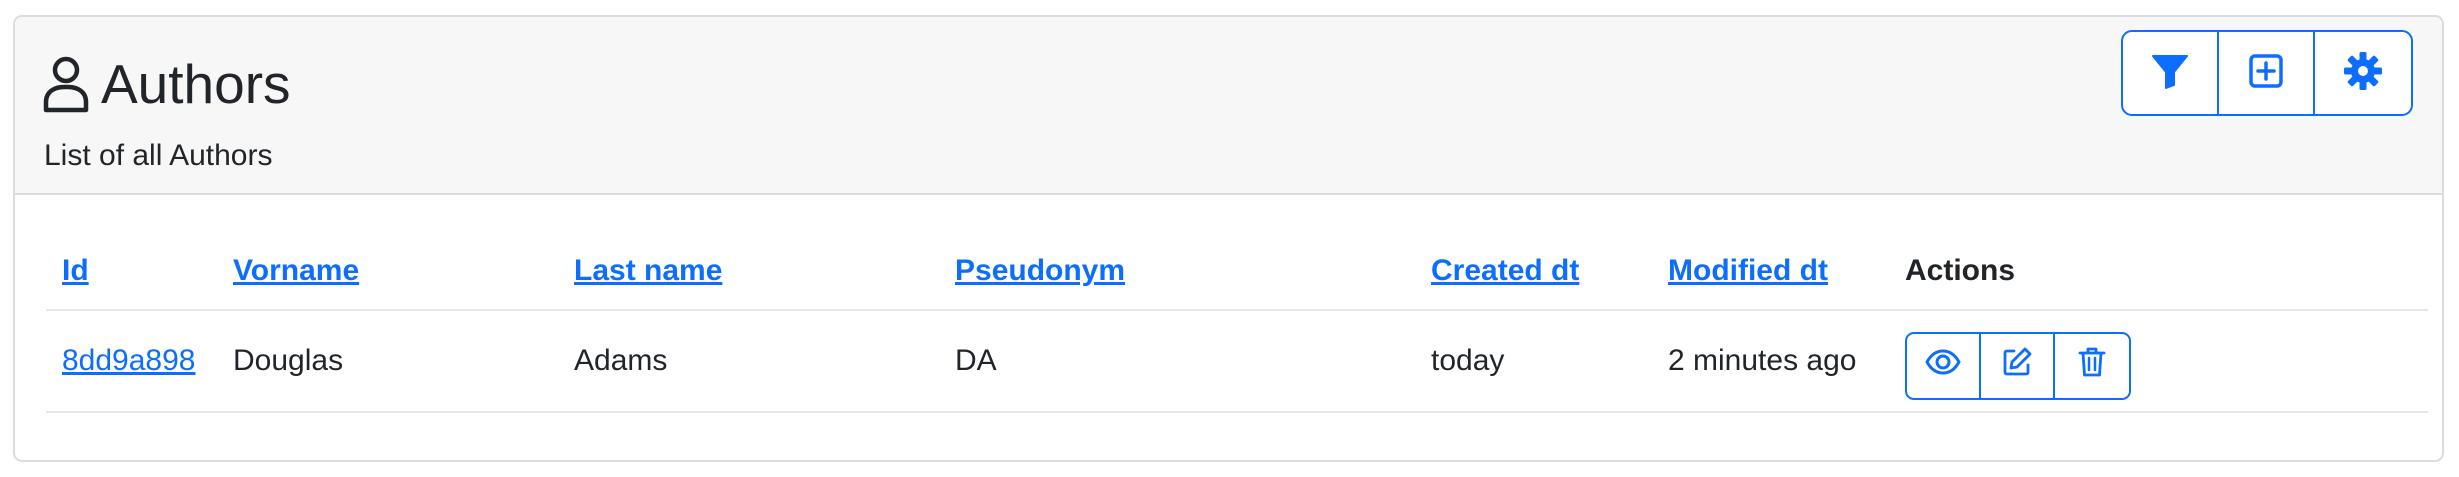 This screenshot has height=477, width=2459. Describe the element at coordinates (158, 155) in the screenshot. I see `page-subtitle: List of all Authors` at that location.